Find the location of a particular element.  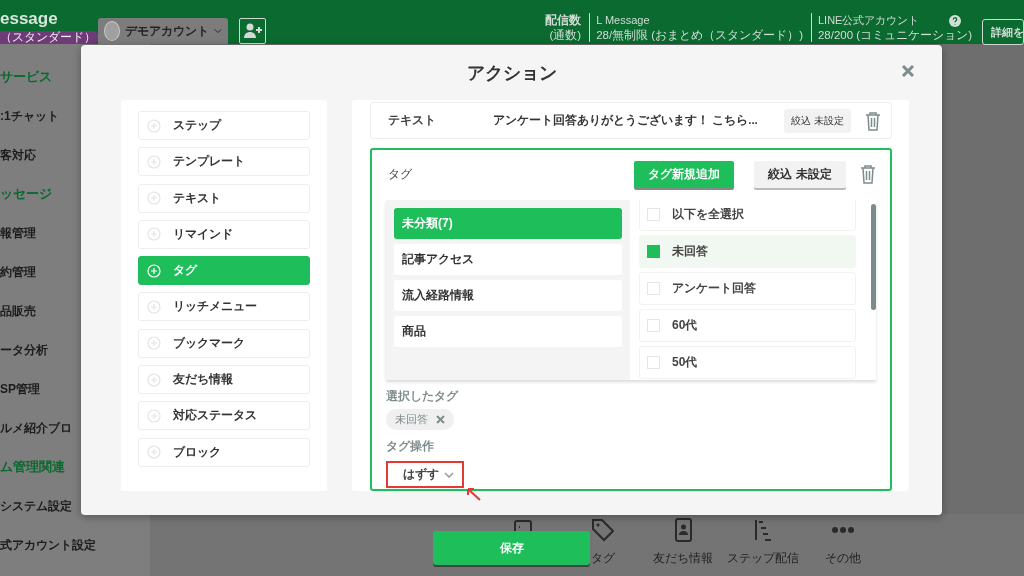

tag-category: 流入経路情報 is located at coordinates (508, 295).